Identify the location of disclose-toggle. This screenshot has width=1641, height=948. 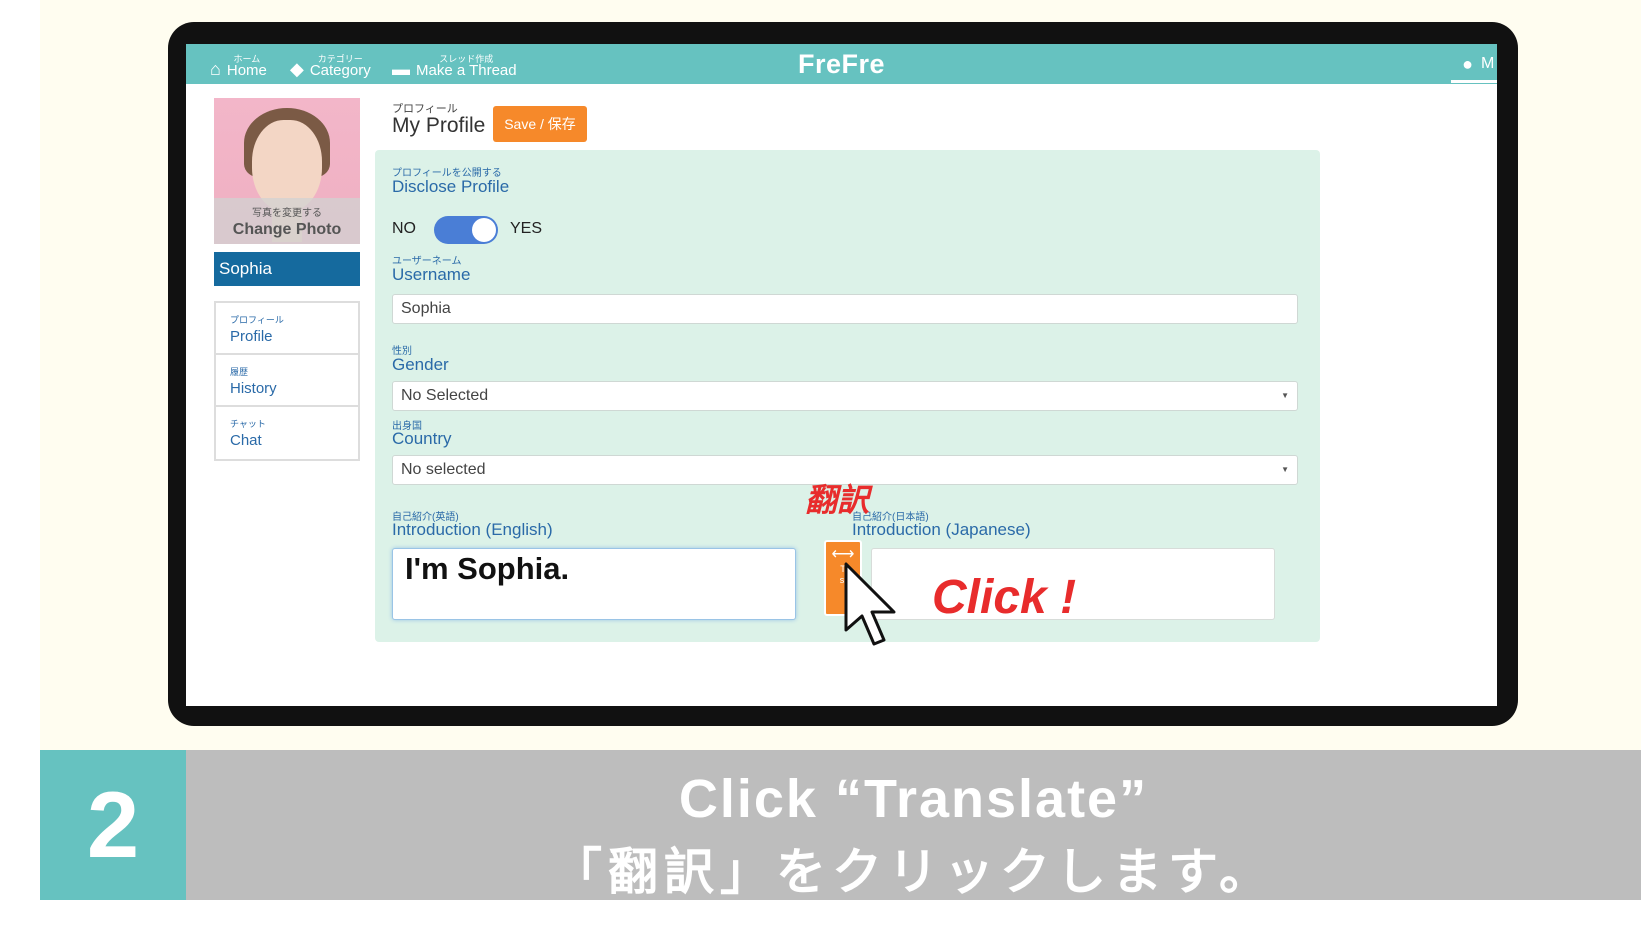
(466, 230).